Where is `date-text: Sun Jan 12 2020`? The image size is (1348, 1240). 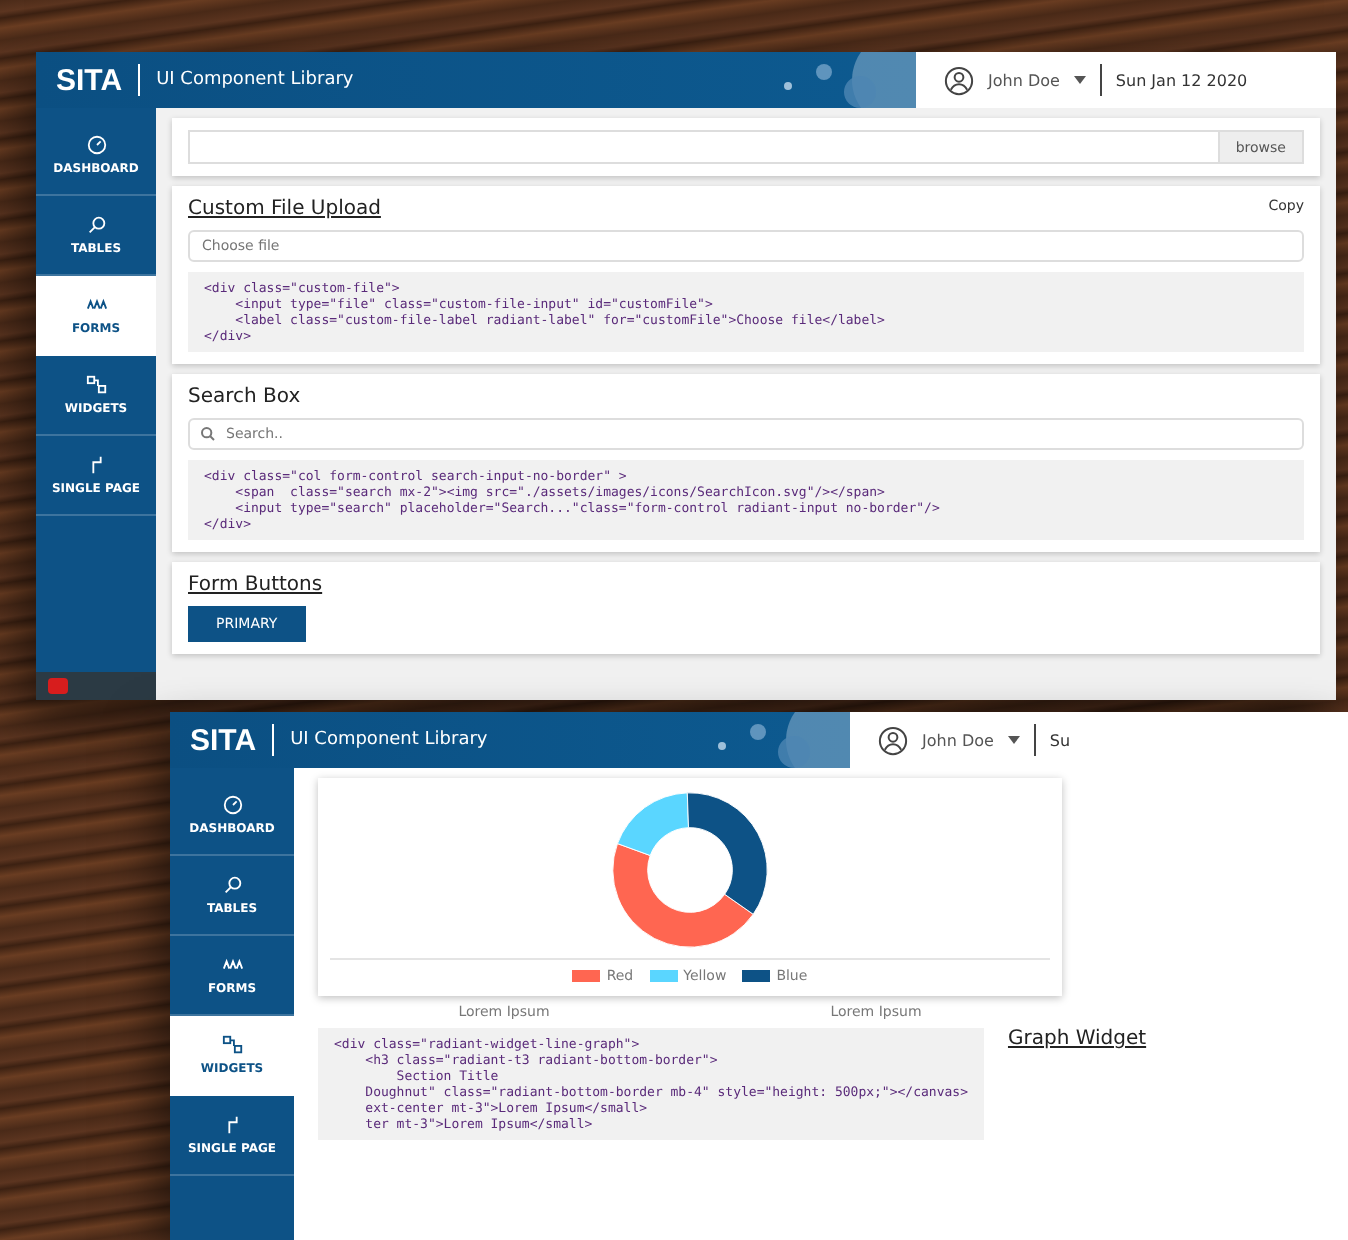
date-text: Sun Jan 12 2020 is located at coordinates (1181, 80).